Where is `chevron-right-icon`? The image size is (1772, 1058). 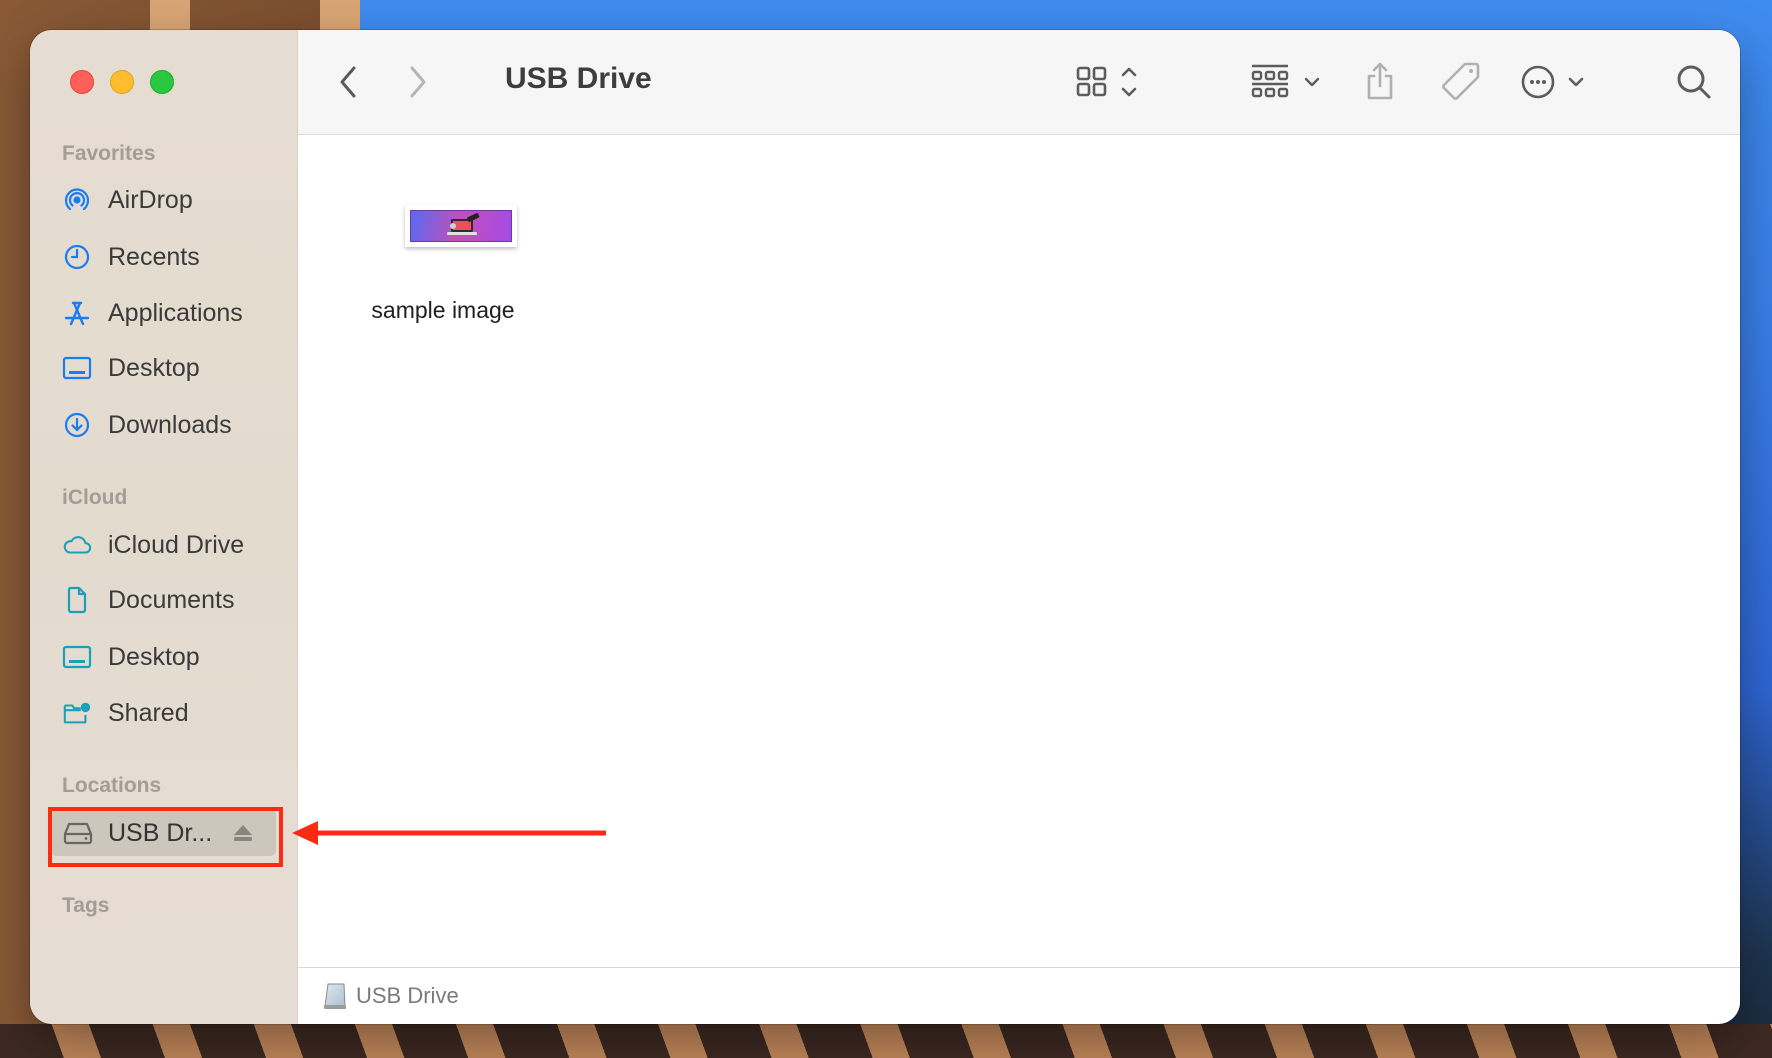 chevron-right-icon is located at coordinates (418, 82).